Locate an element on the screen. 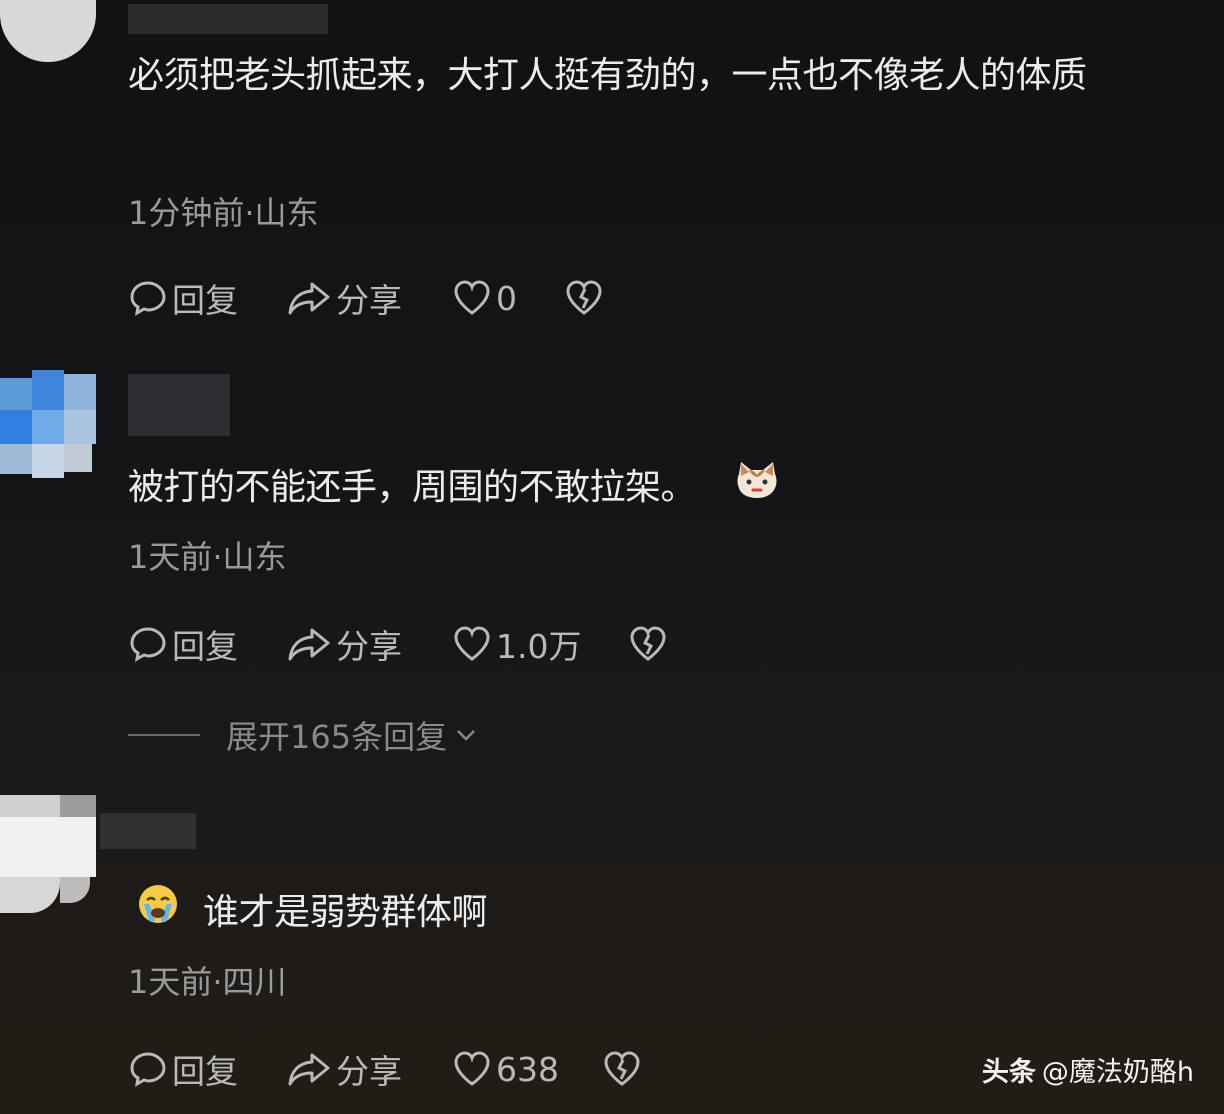  like-count: 0 is located at coordinates (506, 298).